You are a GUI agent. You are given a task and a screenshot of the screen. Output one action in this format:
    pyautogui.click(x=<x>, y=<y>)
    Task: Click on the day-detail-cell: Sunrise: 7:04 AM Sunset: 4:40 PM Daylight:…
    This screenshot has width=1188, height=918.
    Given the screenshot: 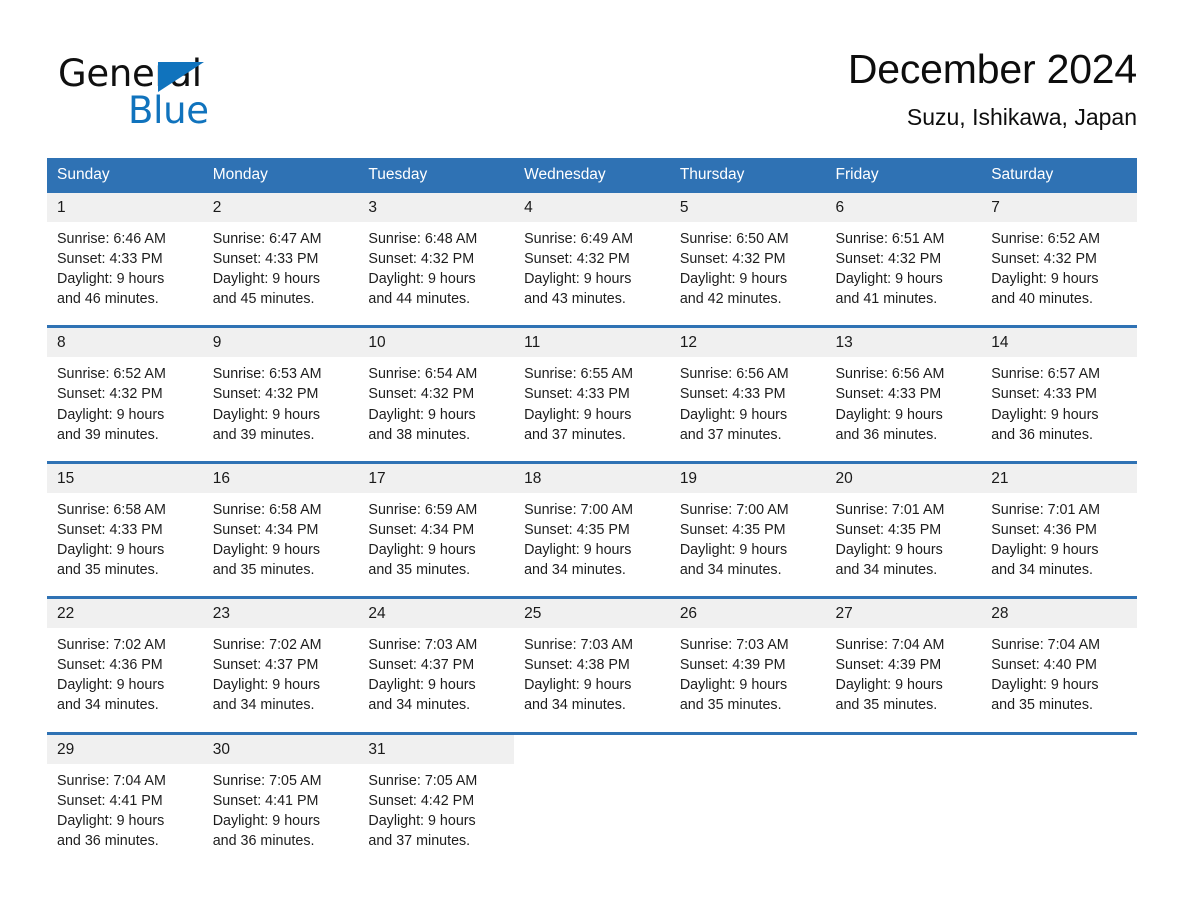 What is the action you would take?
    pyautogui.click(x=1059, y=680)
    